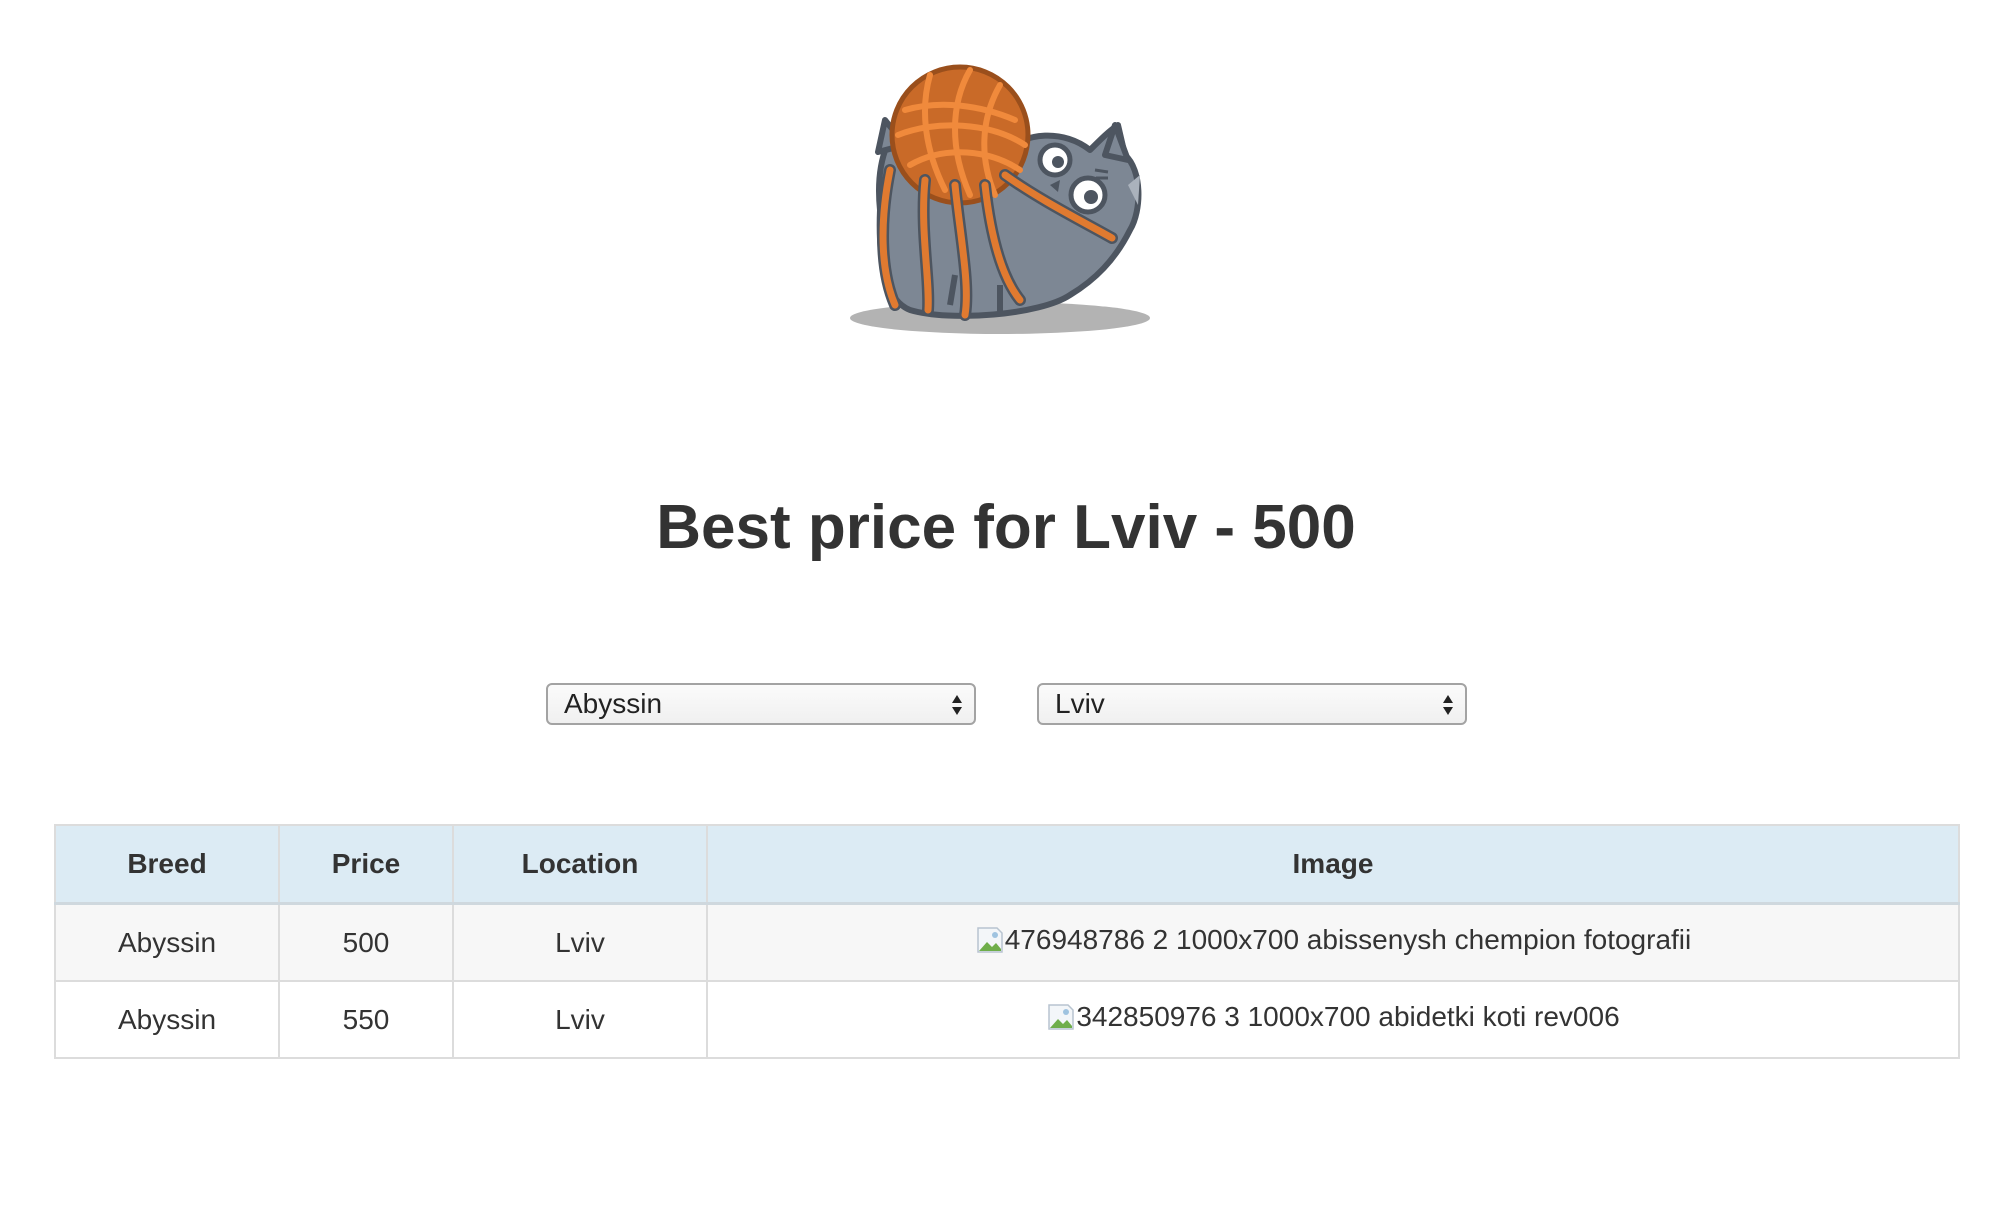 Image resolution: width=2012 pixels, height=1210 pixels. I want to click on column-header-location: Location, so click(580, 864).